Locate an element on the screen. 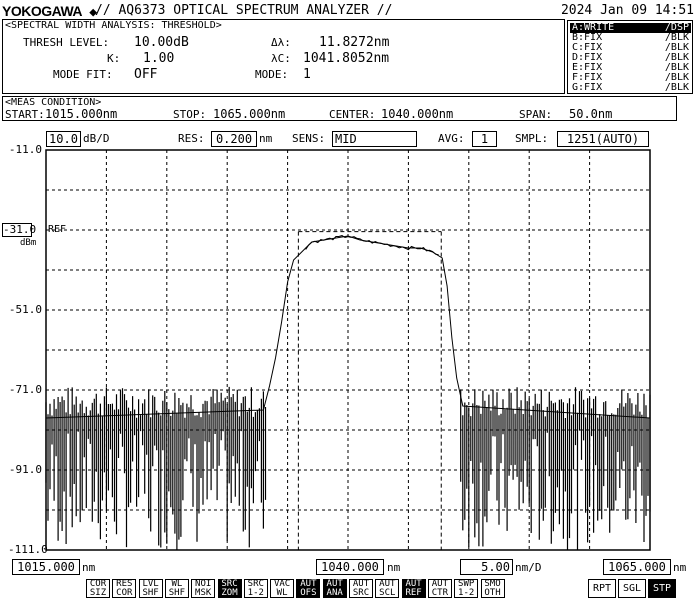  softkey-bottom-label: CTR is located at coordinates (440, 593).